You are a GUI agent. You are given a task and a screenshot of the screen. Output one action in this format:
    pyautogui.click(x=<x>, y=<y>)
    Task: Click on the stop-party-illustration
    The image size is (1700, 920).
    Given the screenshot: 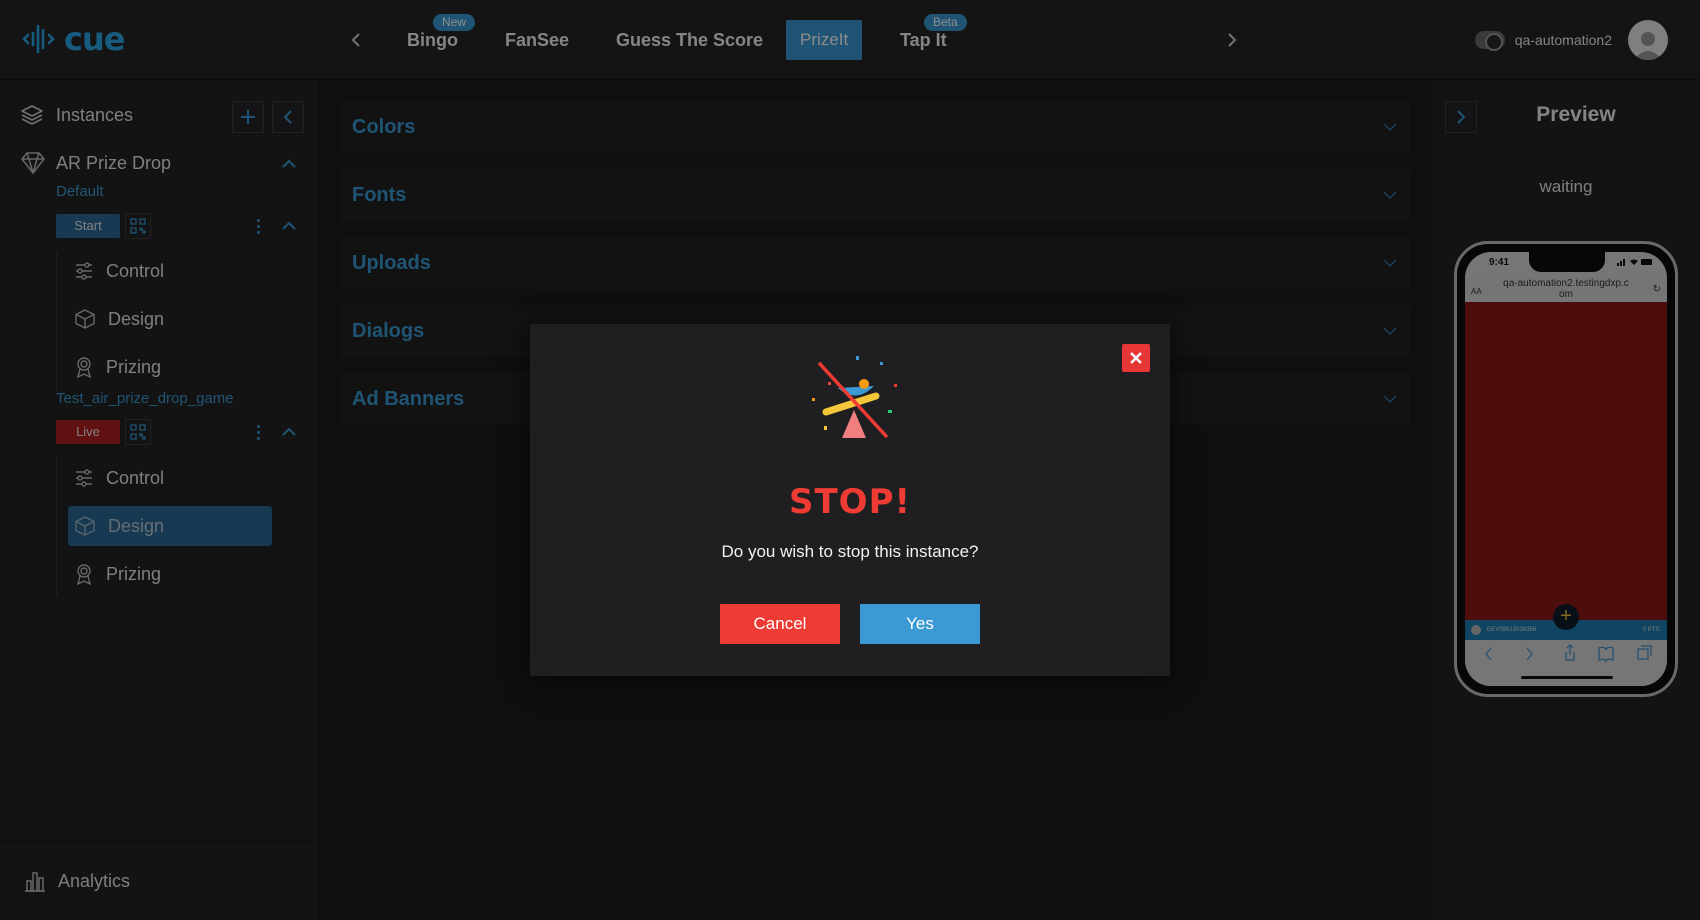 What is the action you would take?
    pyautogui.click(x=854, y=397)
    